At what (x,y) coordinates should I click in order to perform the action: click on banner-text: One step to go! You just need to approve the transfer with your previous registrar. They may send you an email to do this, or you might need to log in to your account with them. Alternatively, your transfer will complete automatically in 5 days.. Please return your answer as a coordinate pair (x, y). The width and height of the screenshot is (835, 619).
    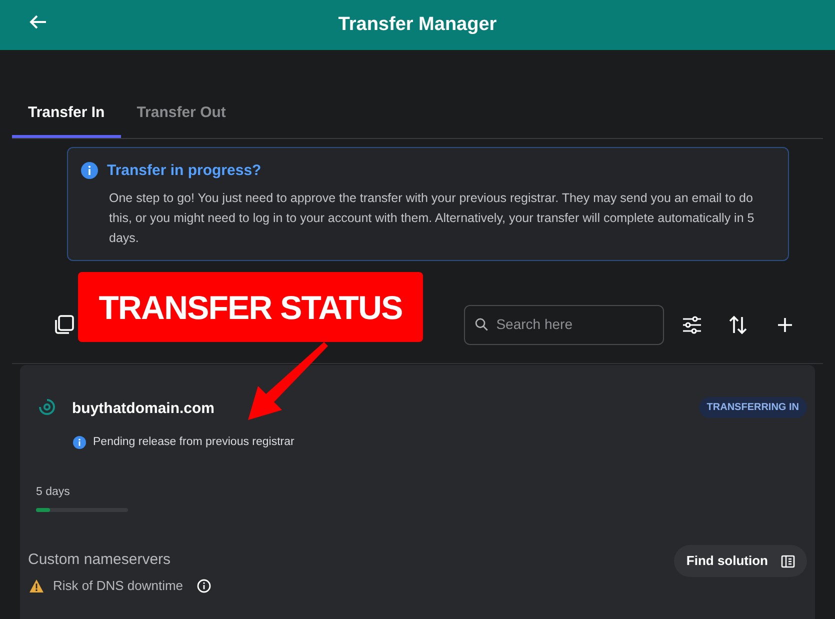
    Looking at the image, I should click on (432, 218).